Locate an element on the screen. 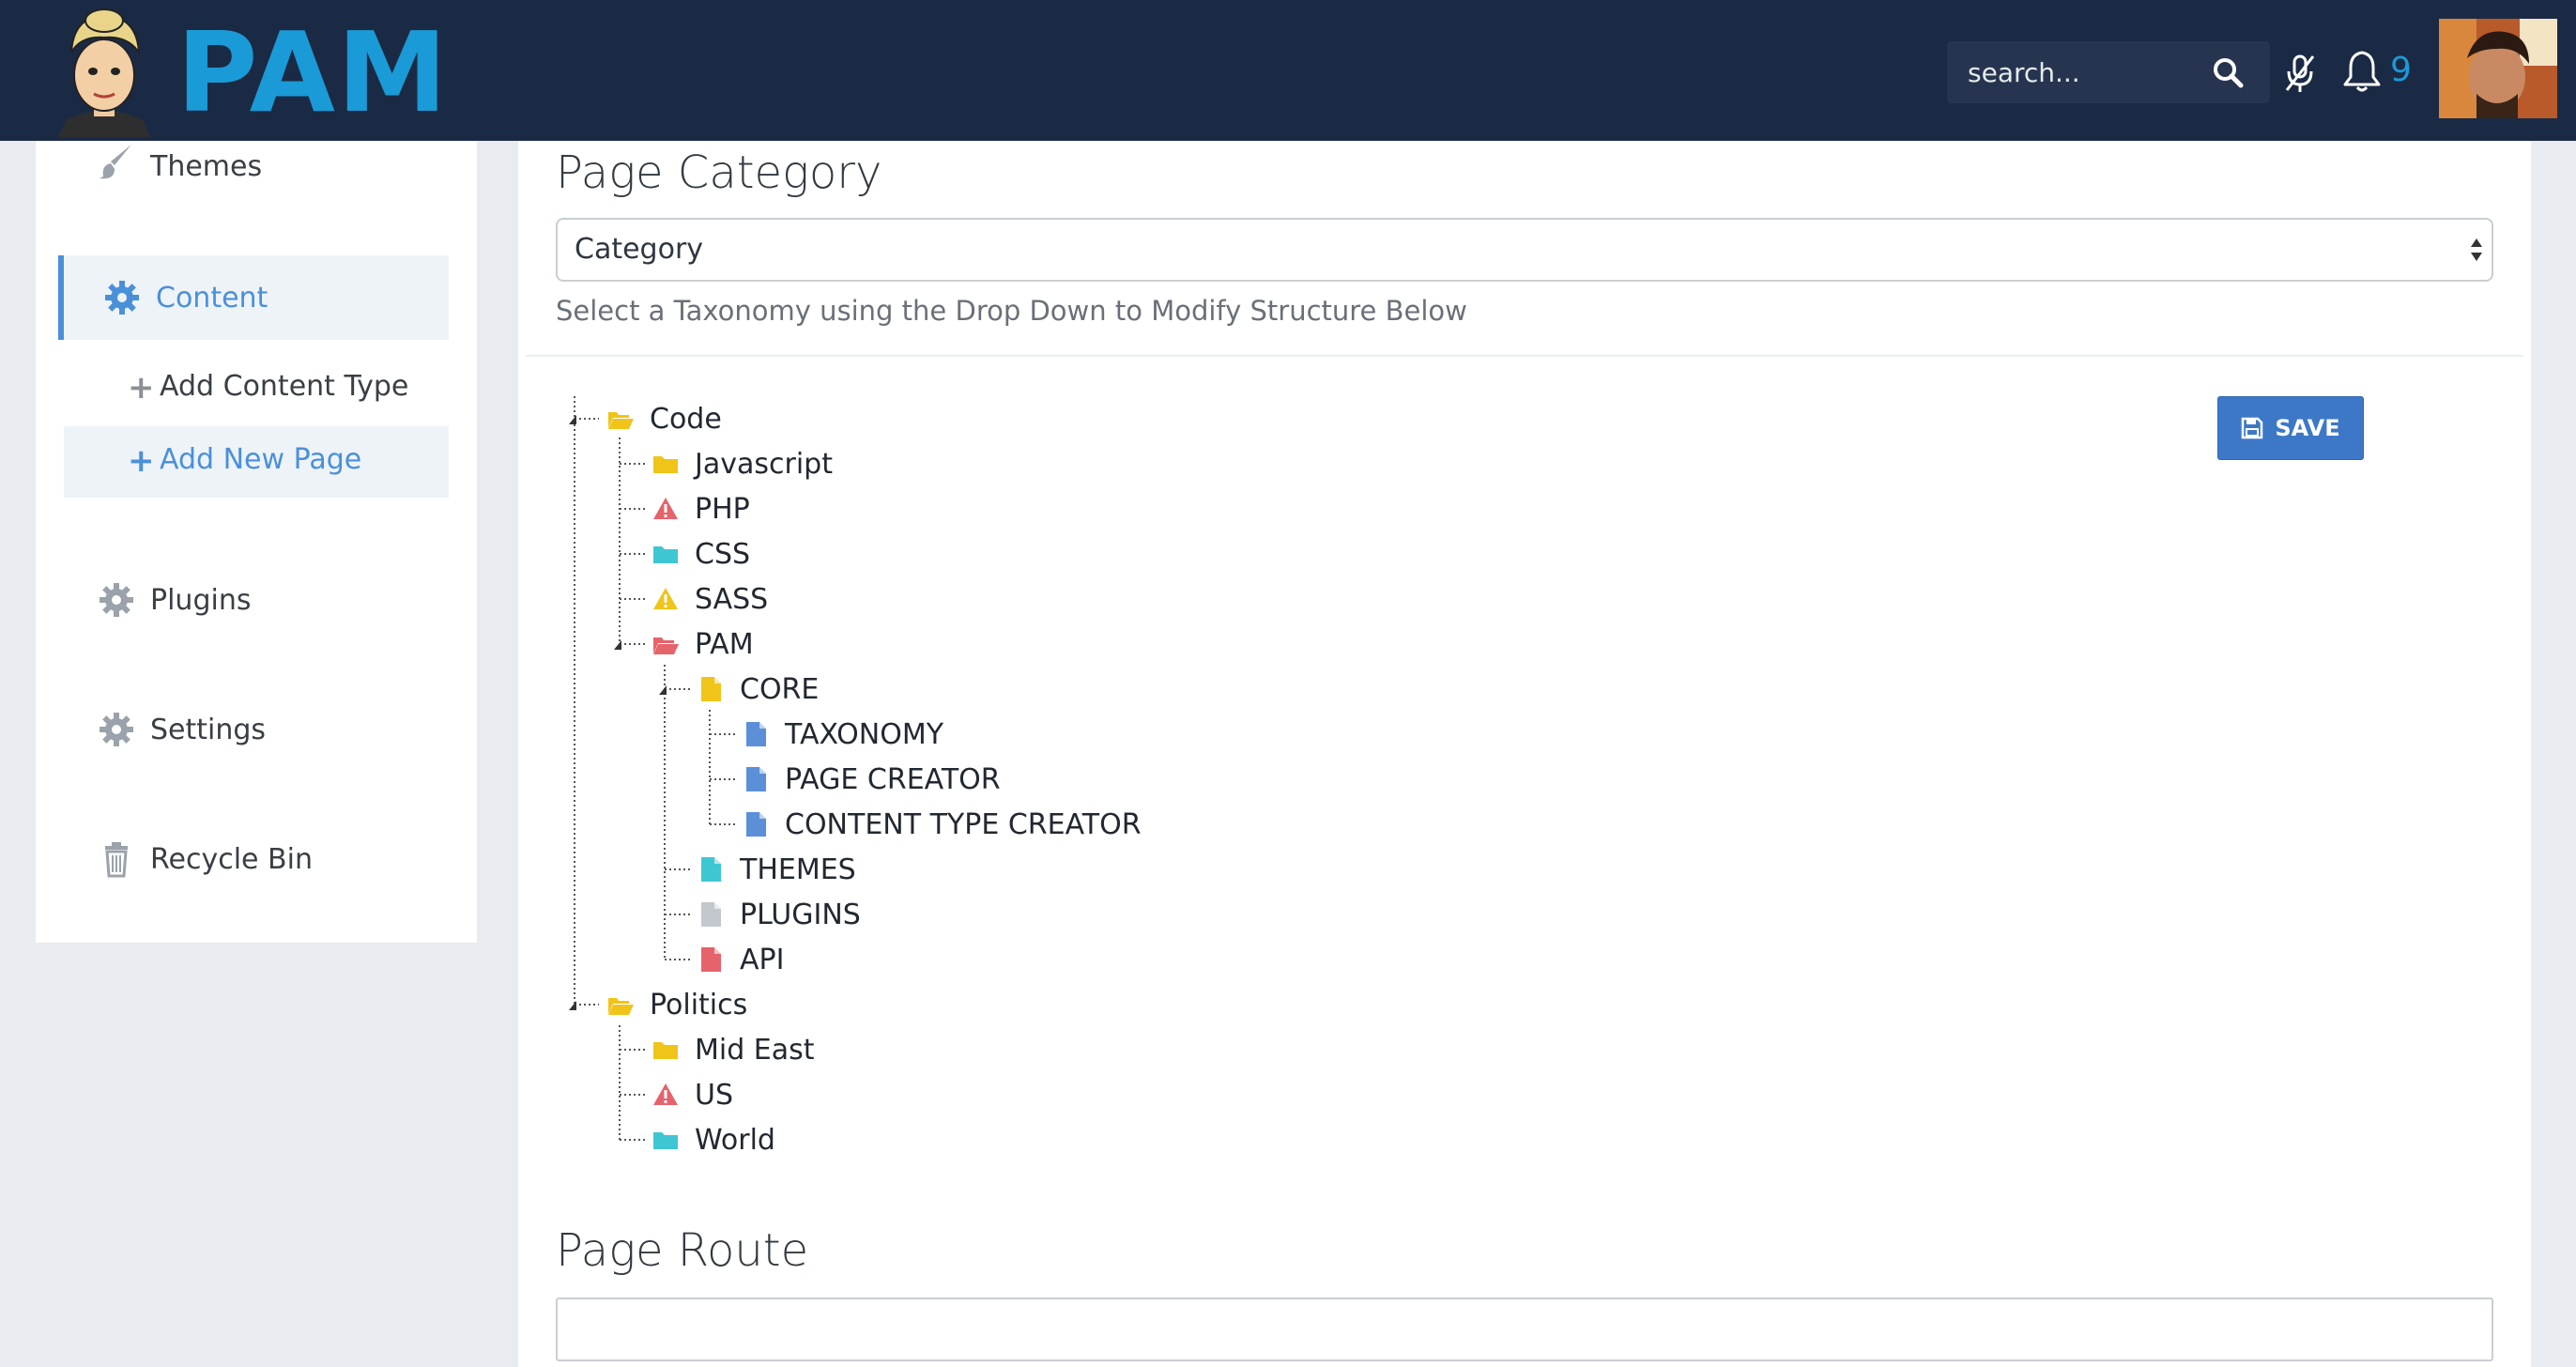 The image size is (2576, 1367). sidebar-label-recycle-bin: Recycle Bin is located at coordinates (232, 859).